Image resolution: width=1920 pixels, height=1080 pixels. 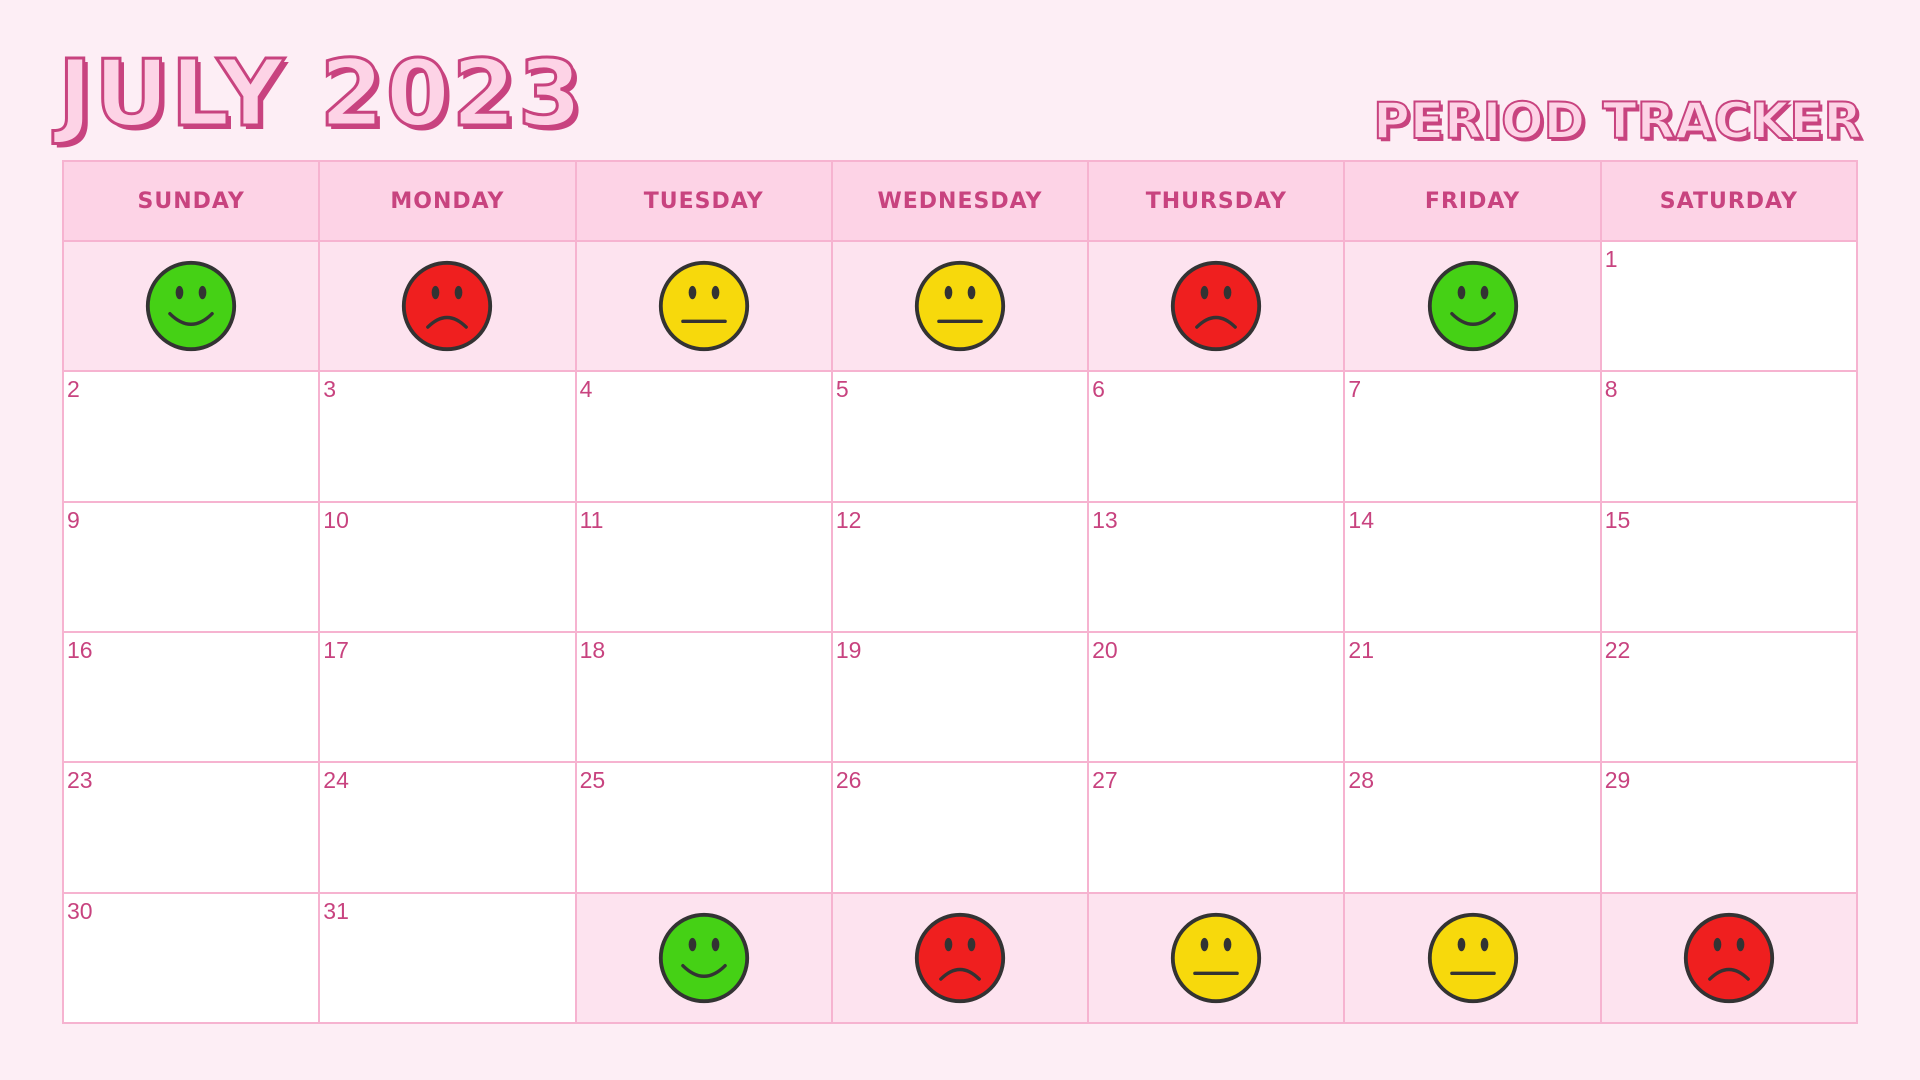 I want to click on day-cell: 31, so click(x=448, y=958).